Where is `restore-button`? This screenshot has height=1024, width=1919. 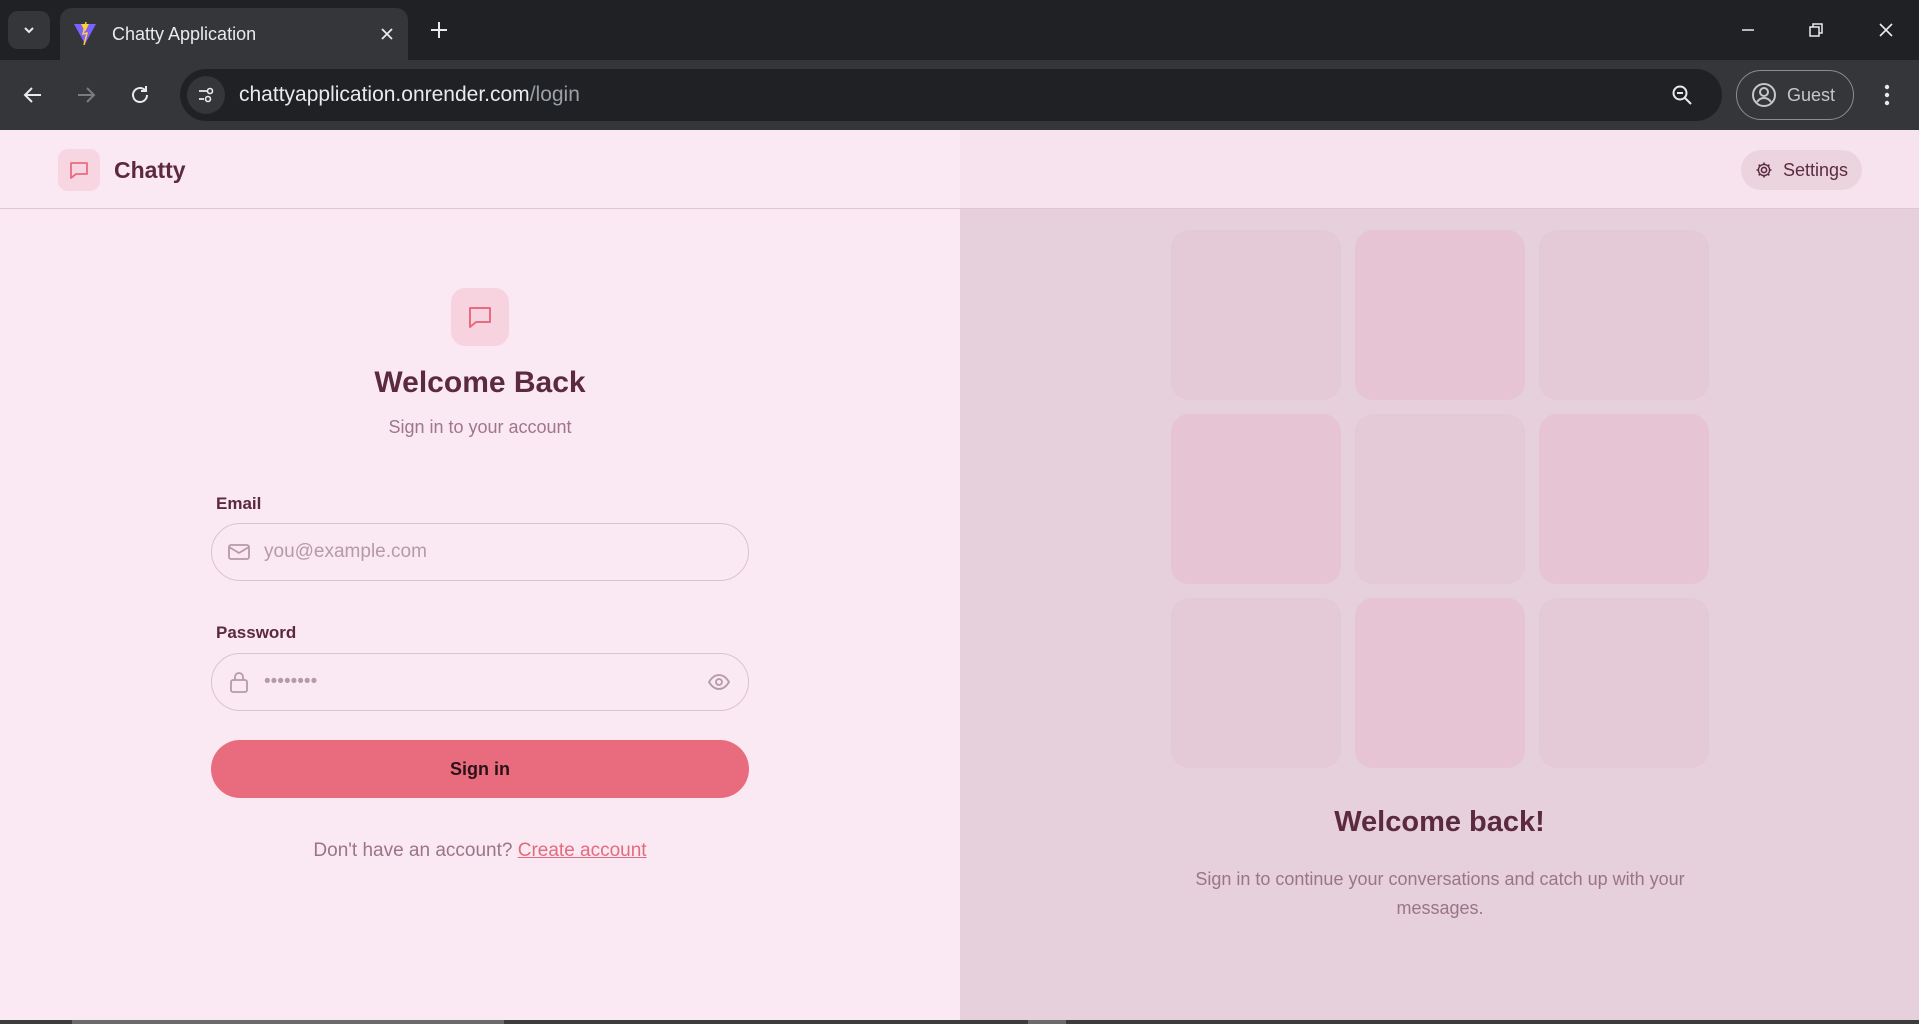
restore-button is located at coordinates (1816, 30).